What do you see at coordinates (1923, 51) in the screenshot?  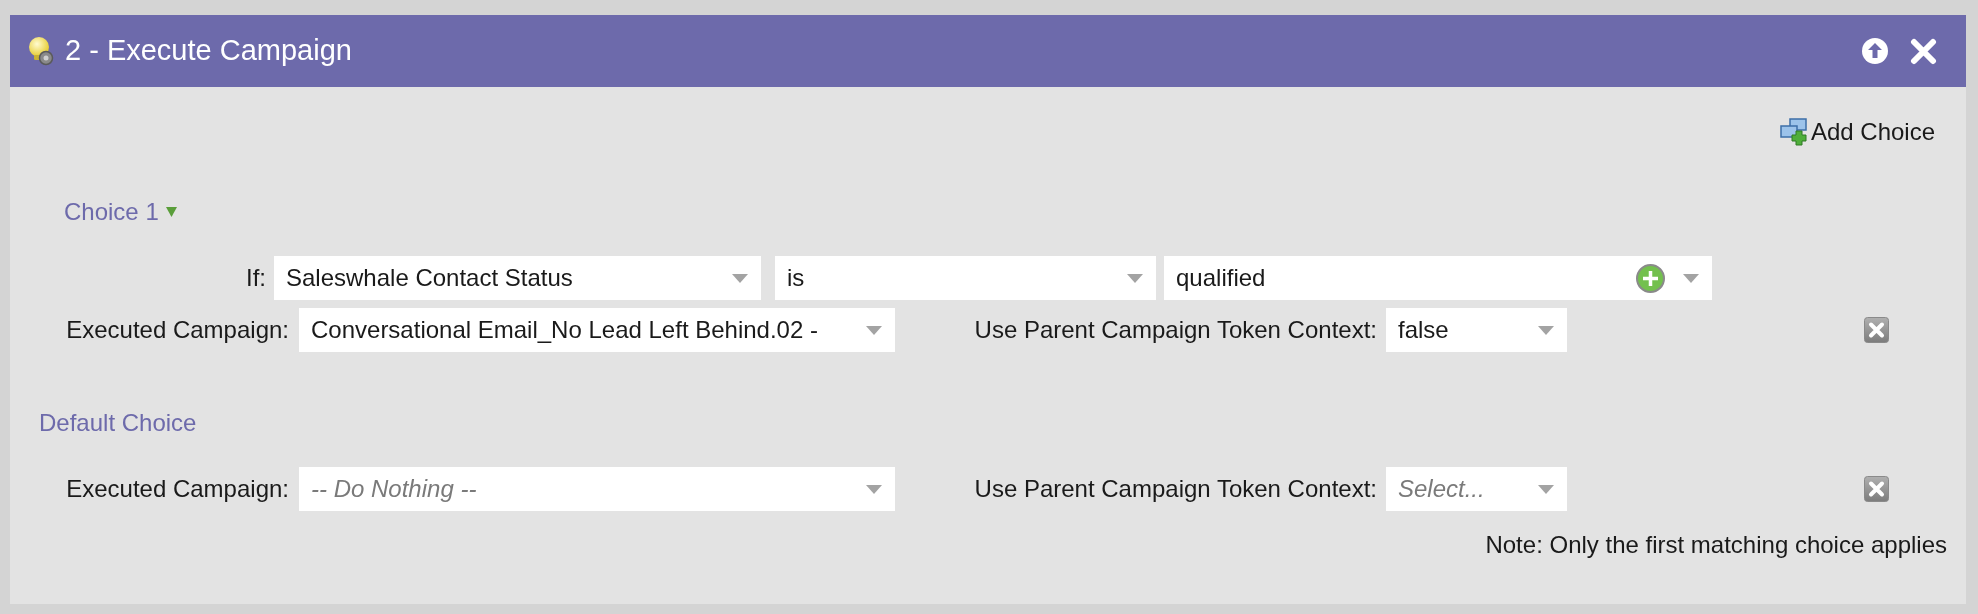 I see `close-icon` at bounding box center [1923, 51].